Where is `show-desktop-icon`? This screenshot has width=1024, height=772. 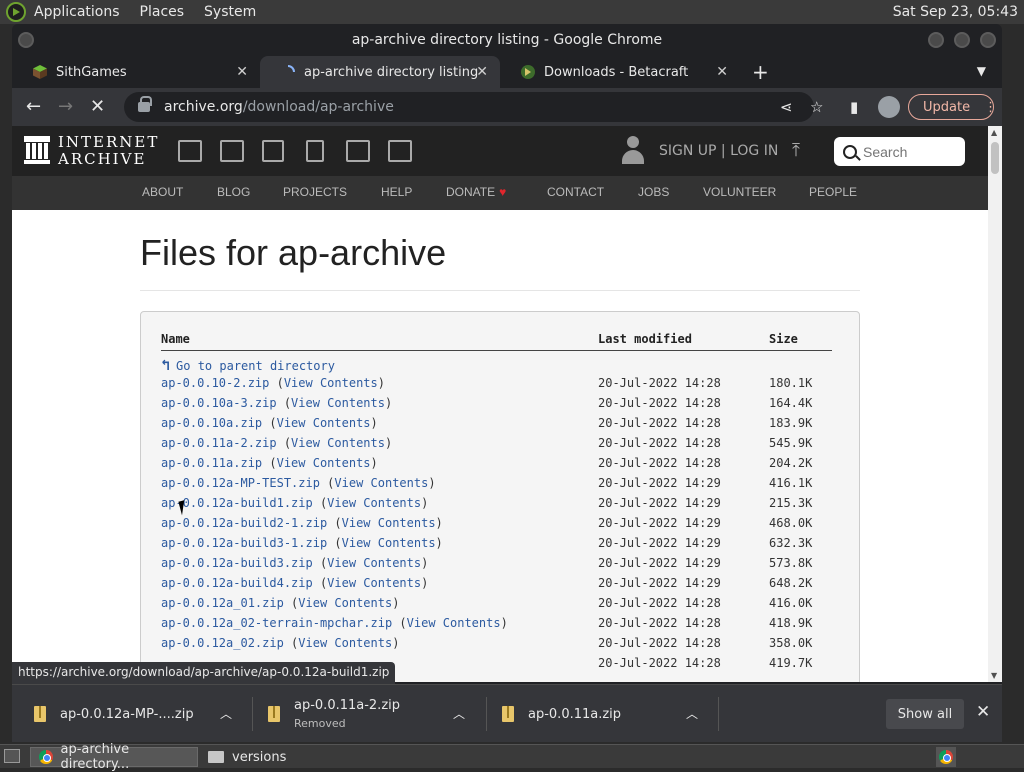 show-desktop-icon is located at coordinates (12, 756).